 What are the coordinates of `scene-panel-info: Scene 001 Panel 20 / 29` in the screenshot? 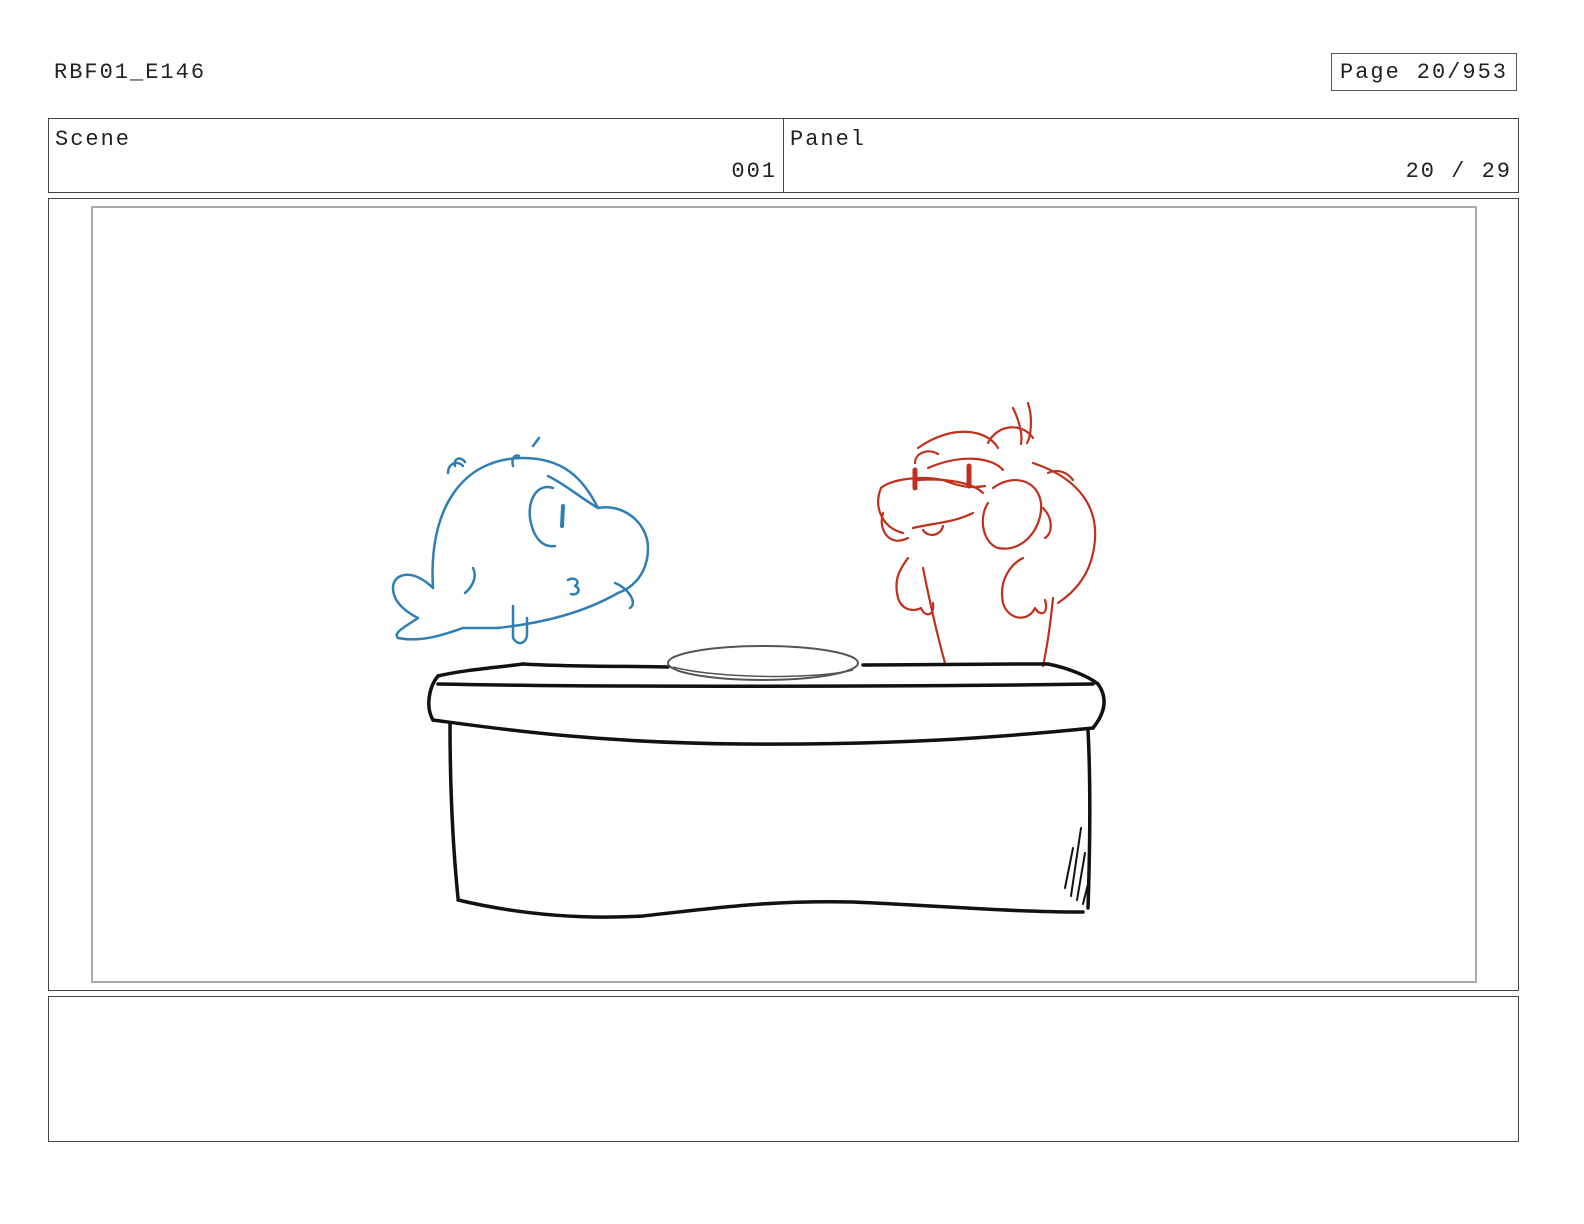 It's located at (783, 155).